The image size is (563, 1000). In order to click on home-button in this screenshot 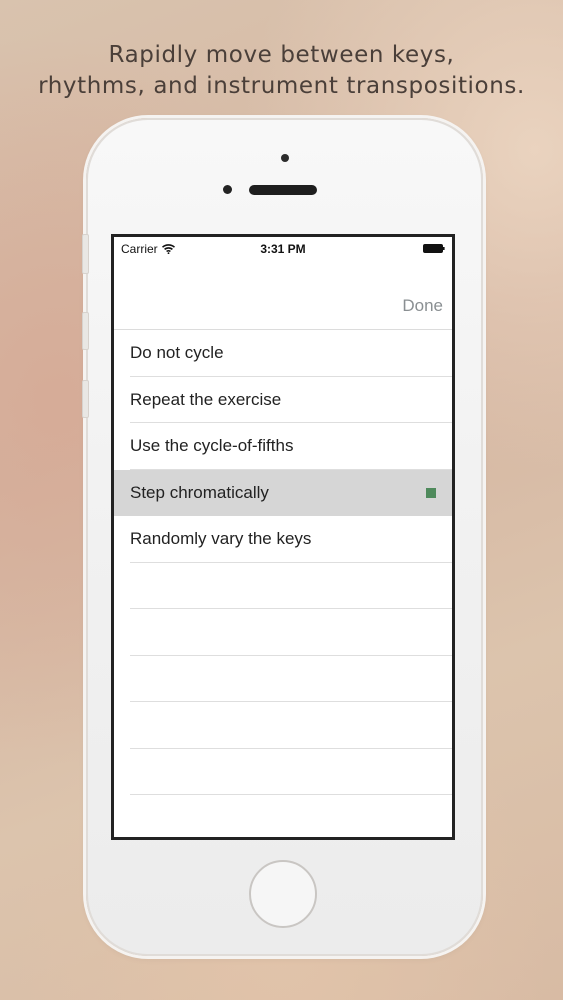, I will do `click(283, 894)`.